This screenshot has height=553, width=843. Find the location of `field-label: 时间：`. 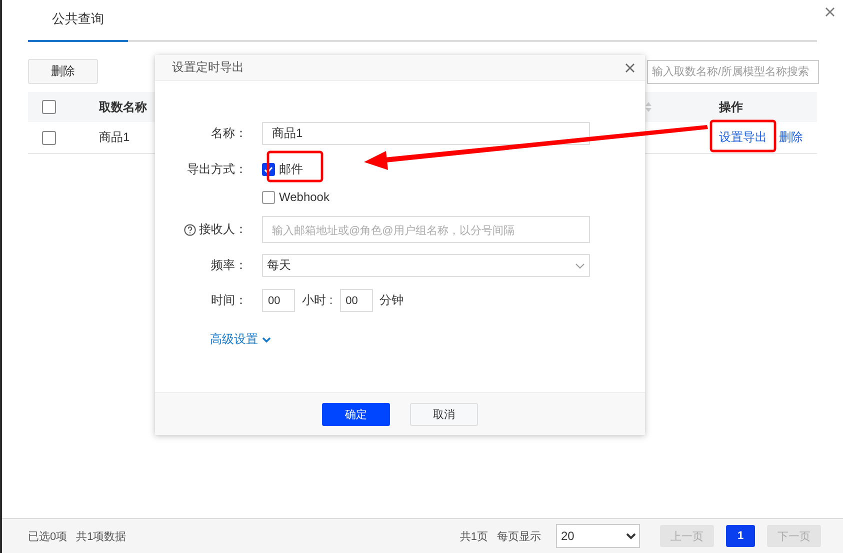

field-label: 时间： is located at coordinates (229, 300).